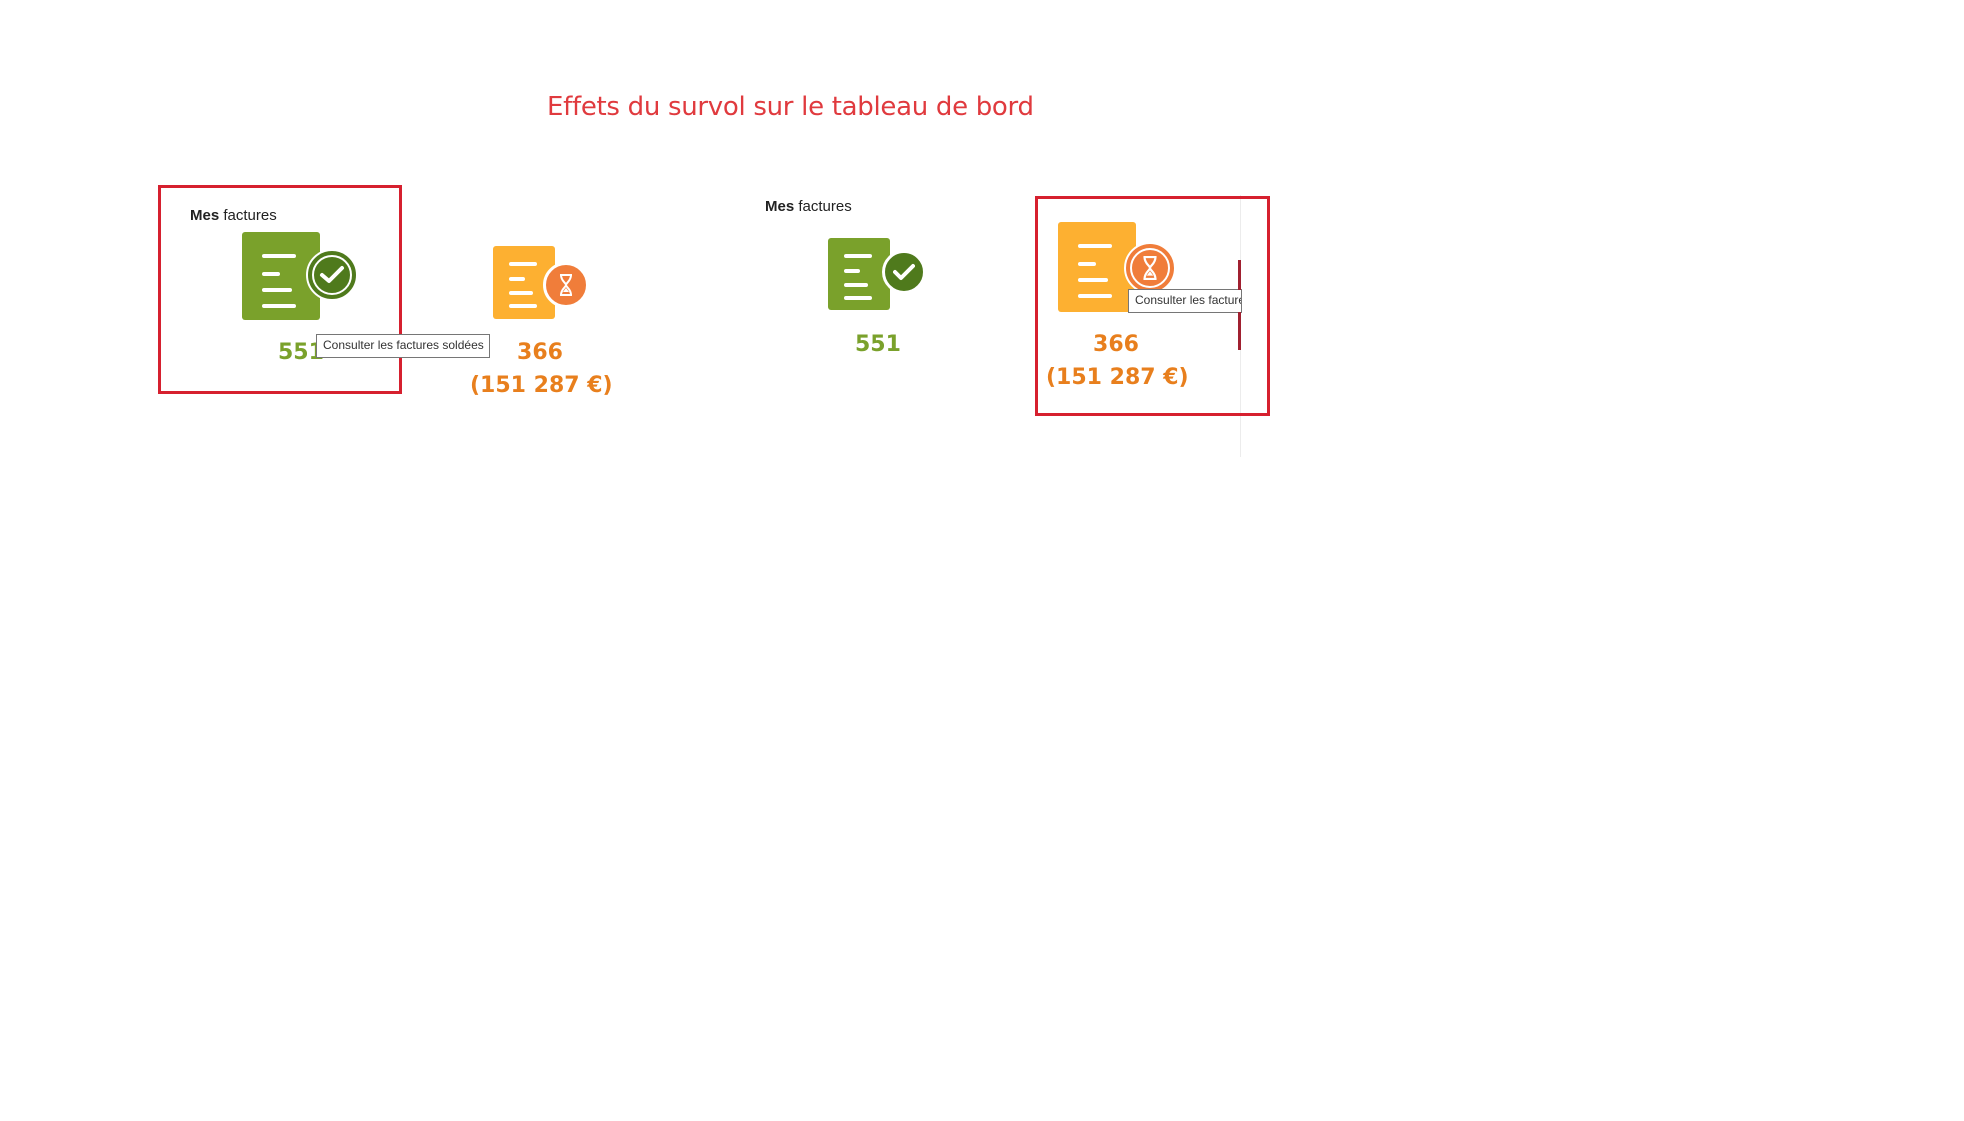 The width and height of the screenshot is (1964, 1121). Describe the element at coordinates (859, 274) in the screenshot. I see `document-shape` at that location.